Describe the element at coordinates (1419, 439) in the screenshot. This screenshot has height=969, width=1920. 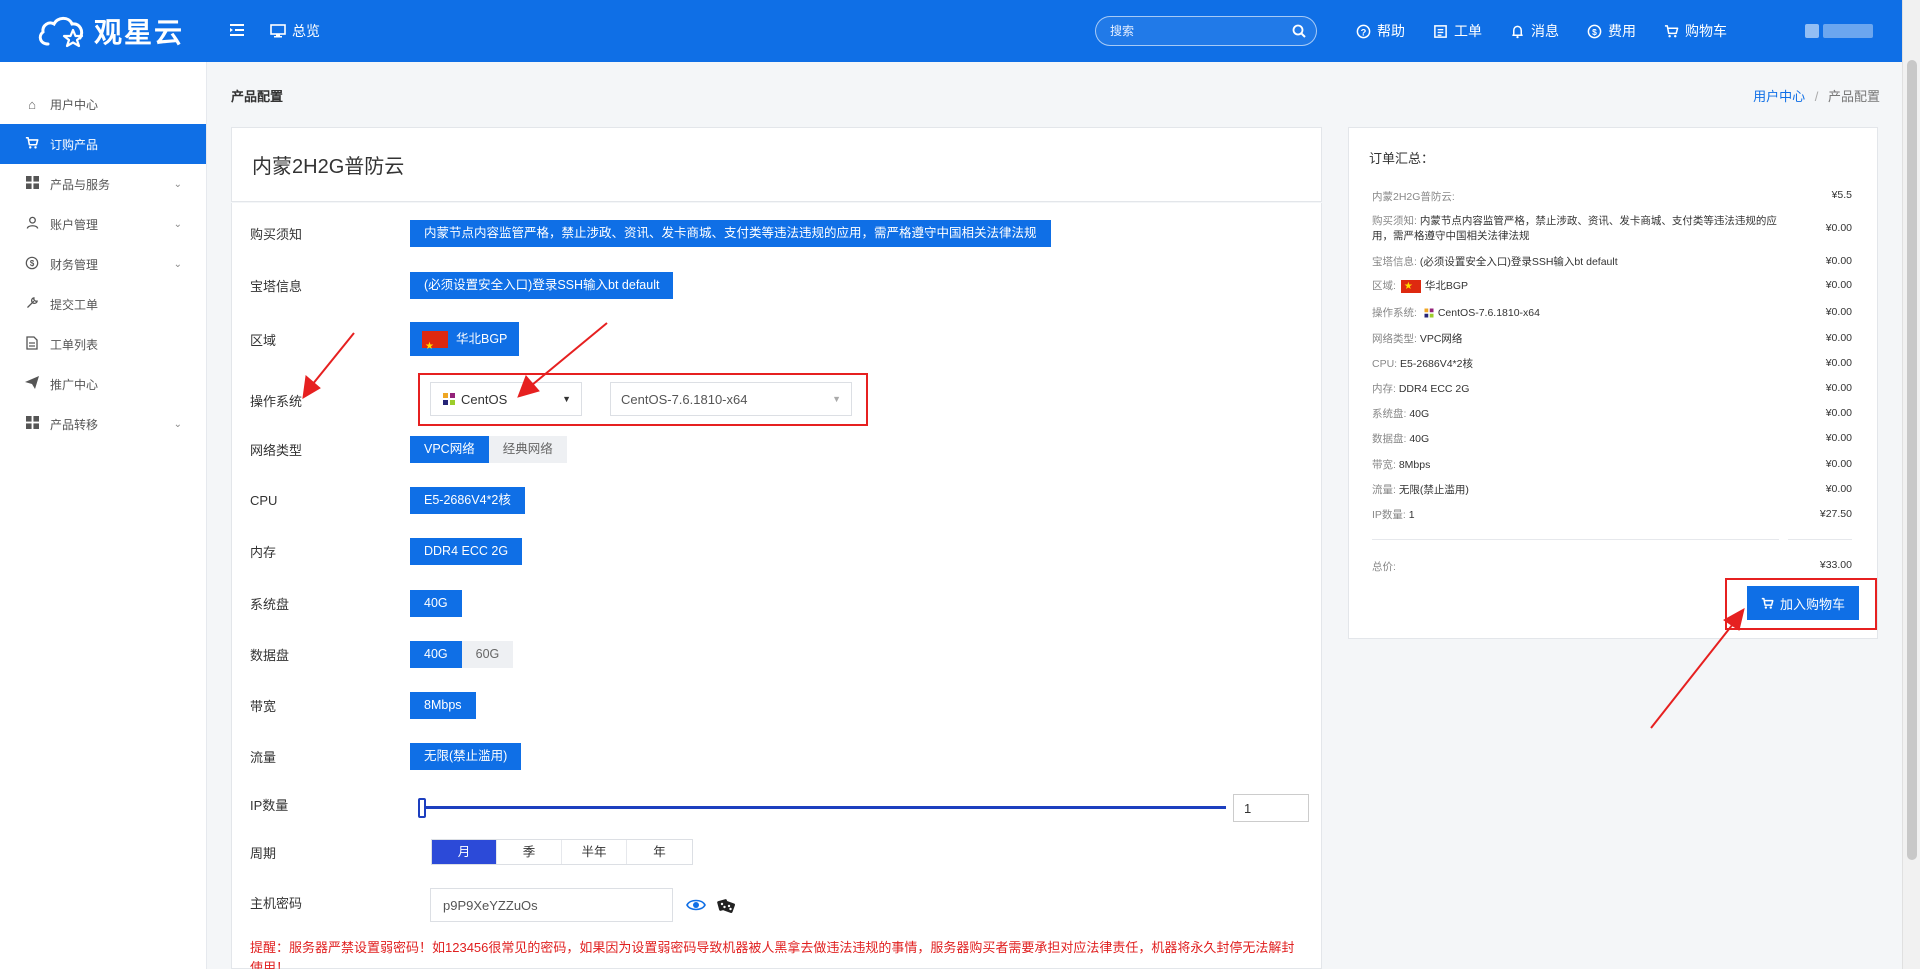
I see `summary-row-value: 40G` at that location.